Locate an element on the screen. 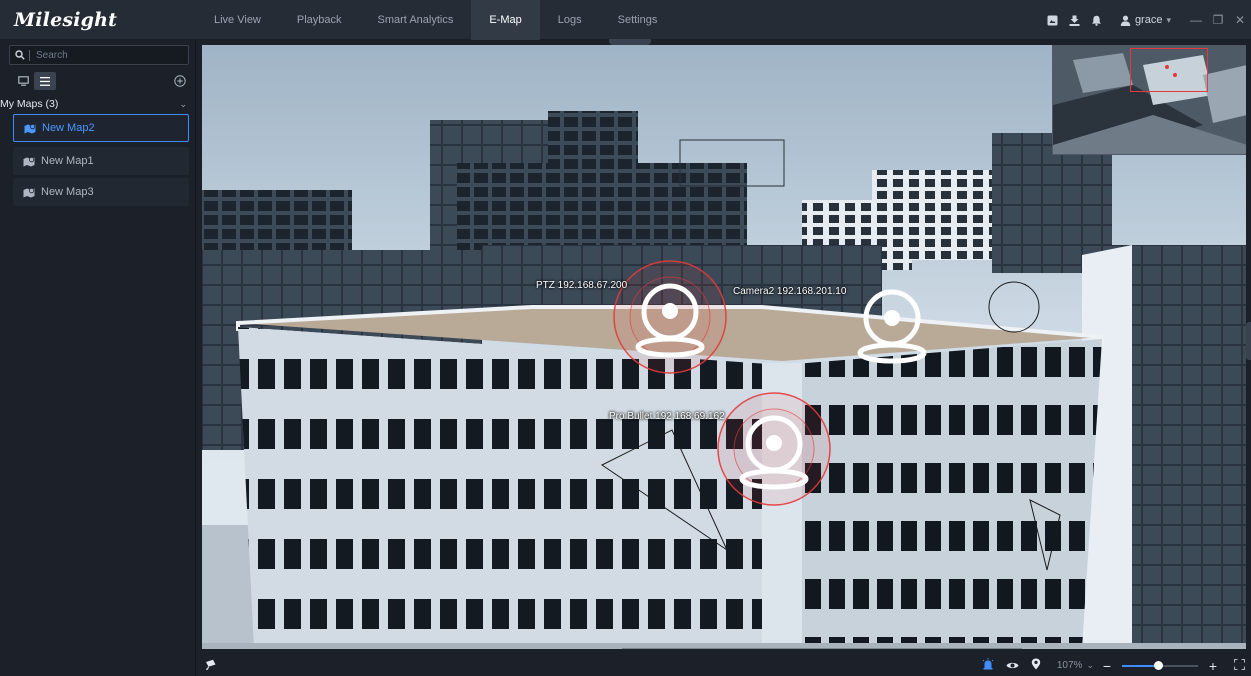  my-maps-header: My Maps (3) ⌄ is located at coordinates (98, 104).